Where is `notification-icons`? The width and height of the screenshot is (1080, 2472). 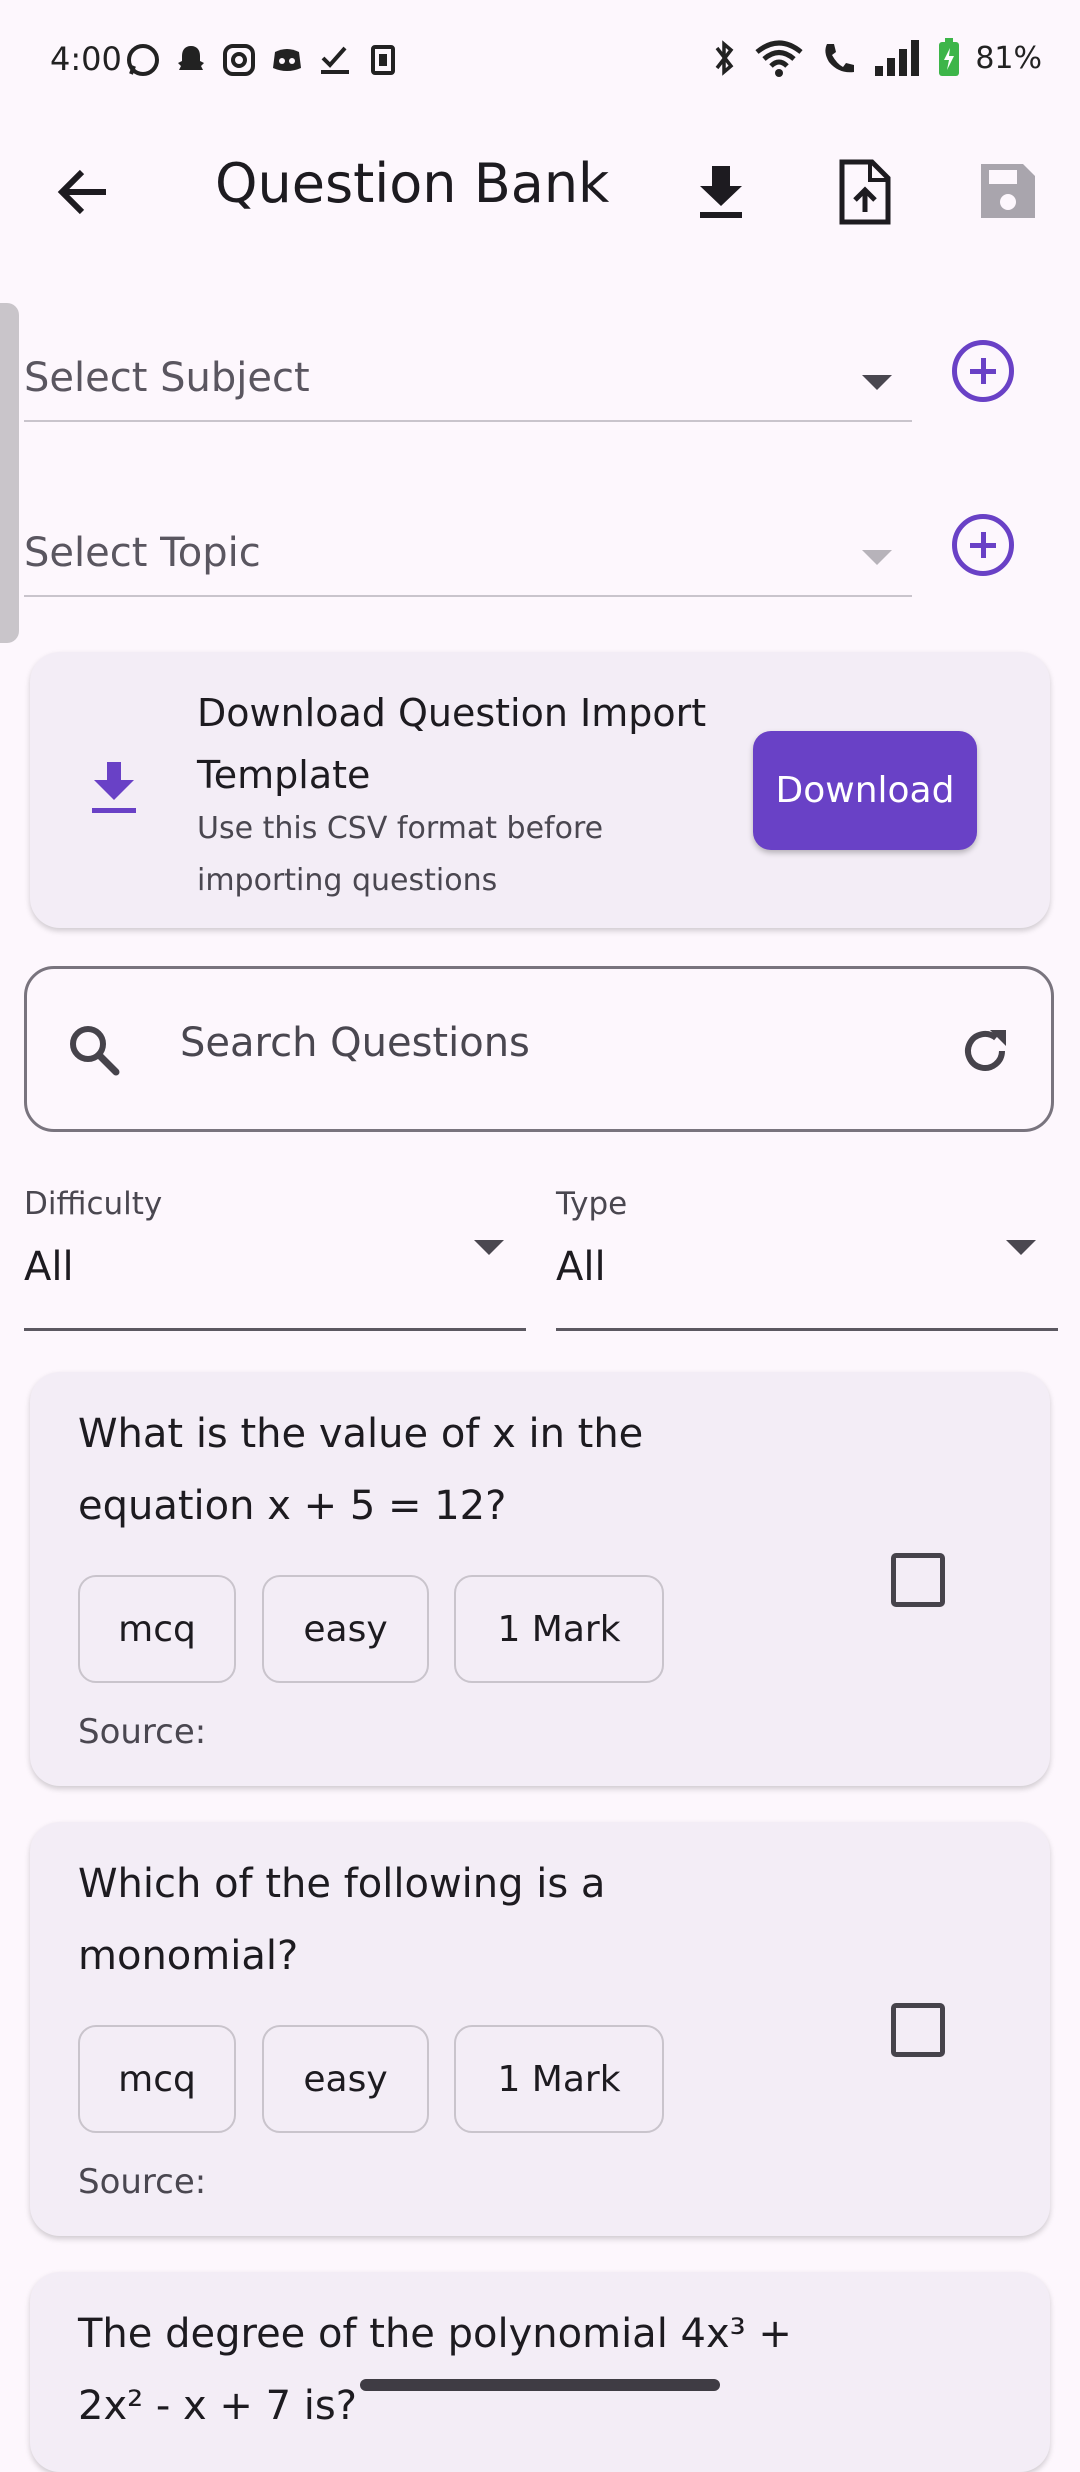 notification-icons is located at coordinates (263, 60).